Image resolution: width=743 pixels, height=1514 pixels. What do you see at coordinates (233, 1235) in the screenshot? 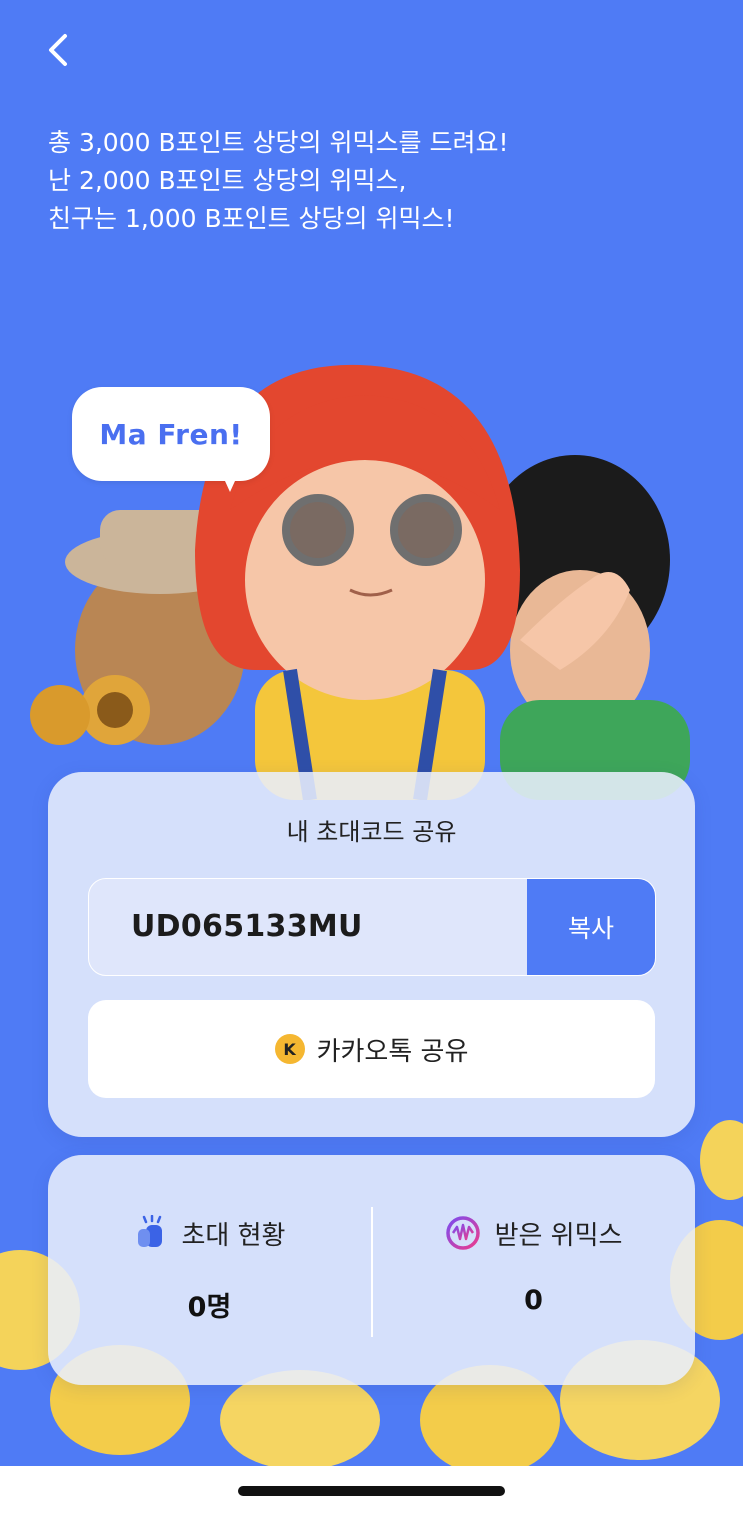
I see `invite-status-label: 초대 현황` at bounding box center [233, 1235].